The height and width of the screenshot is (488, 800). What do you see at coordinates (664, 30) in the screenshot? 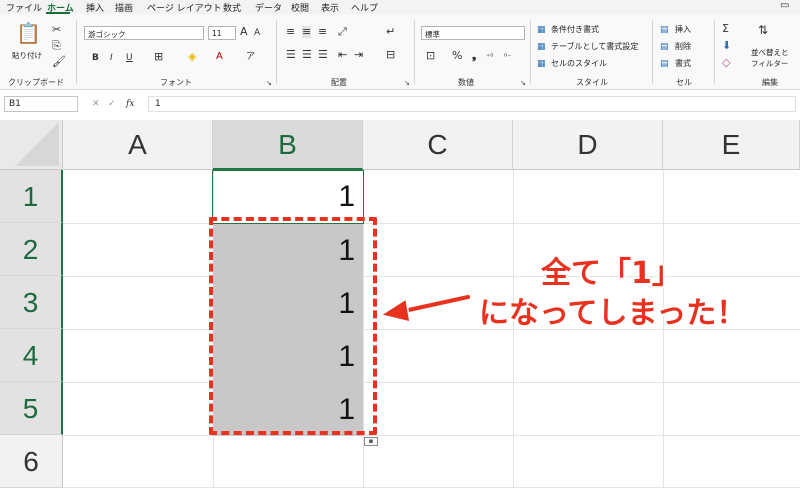
I see `insert-cells-icon: ▤` at bounding box center [664, 30].